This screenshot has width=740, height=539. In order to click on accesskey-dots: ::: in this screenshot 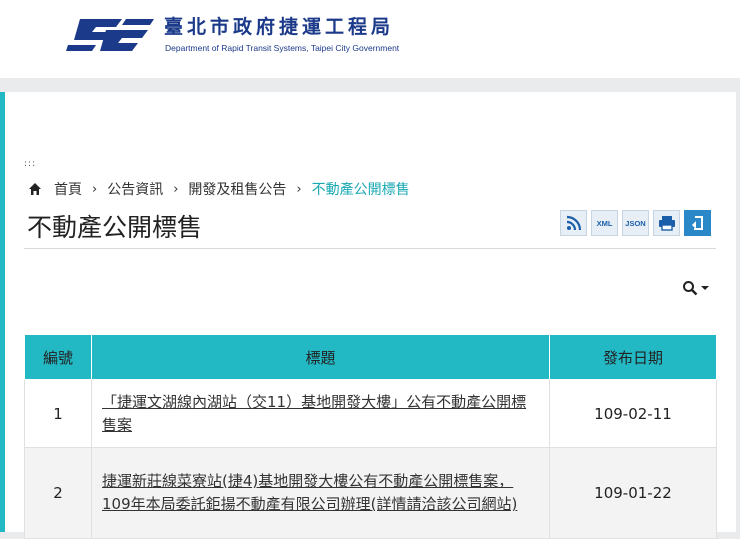, I will do `click(30, 164)`.